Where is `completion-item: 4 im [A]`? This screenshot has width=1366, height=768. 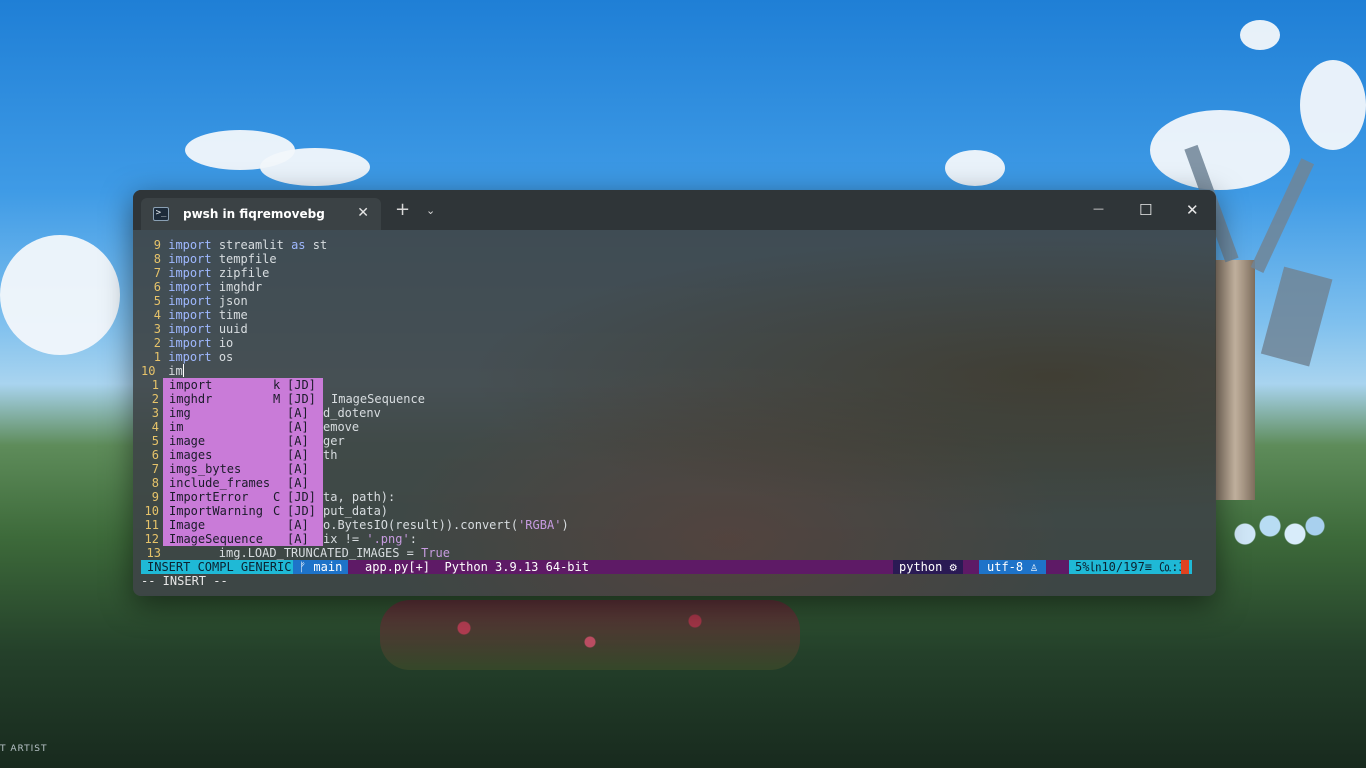 completion-item: 4 im [A] is located at coordinates (237, 427).